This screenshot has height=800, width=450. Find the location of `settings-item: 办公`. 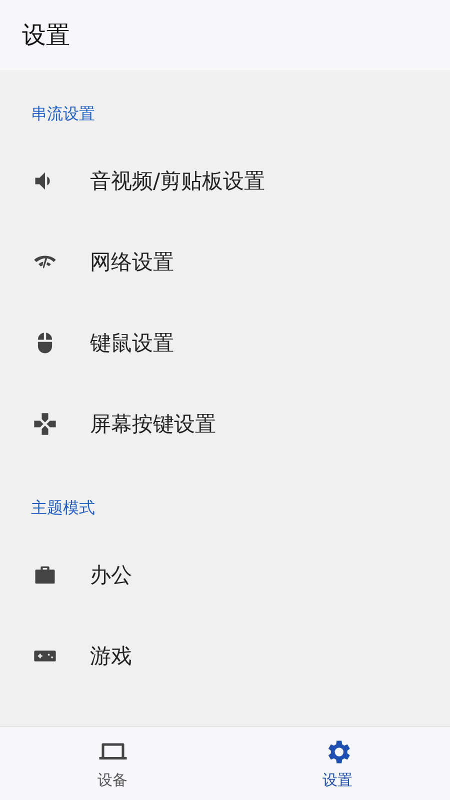

settings-item: 办公 is located at coordinates (225, 574).